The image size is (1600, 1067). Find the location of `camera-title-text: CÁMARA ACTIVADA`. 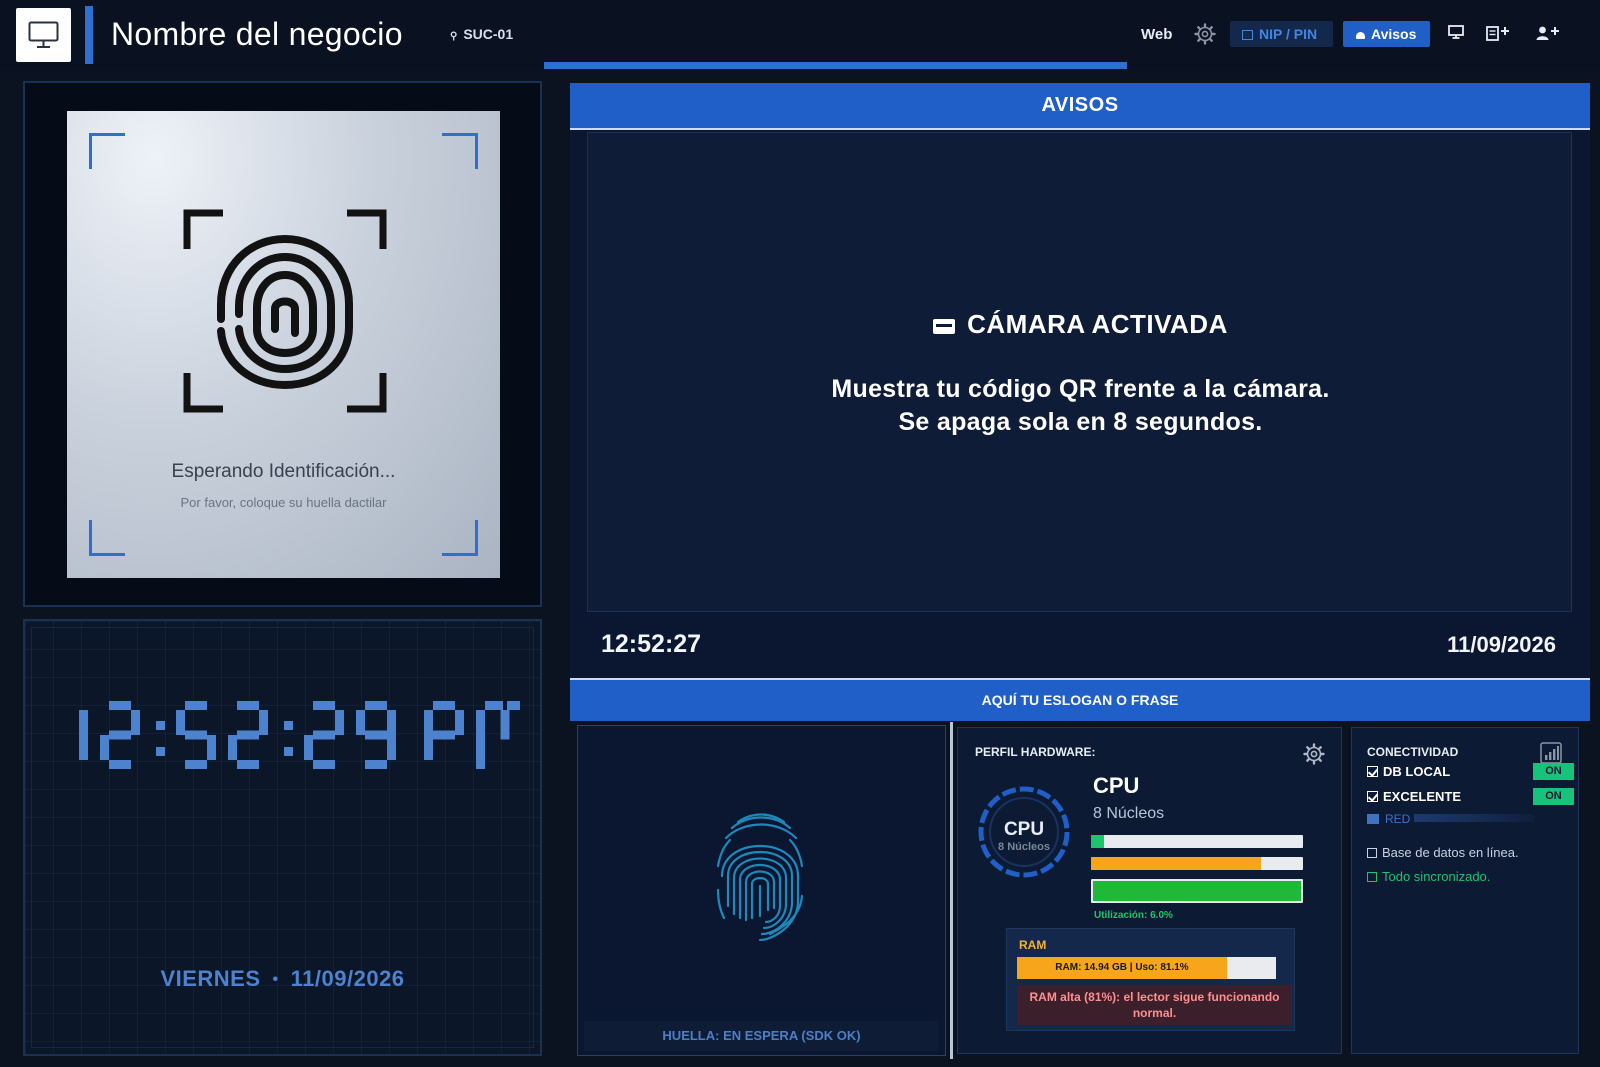

camera-title-text: CÁMARA ACTIVADA is located at coordinates (1097, 324).